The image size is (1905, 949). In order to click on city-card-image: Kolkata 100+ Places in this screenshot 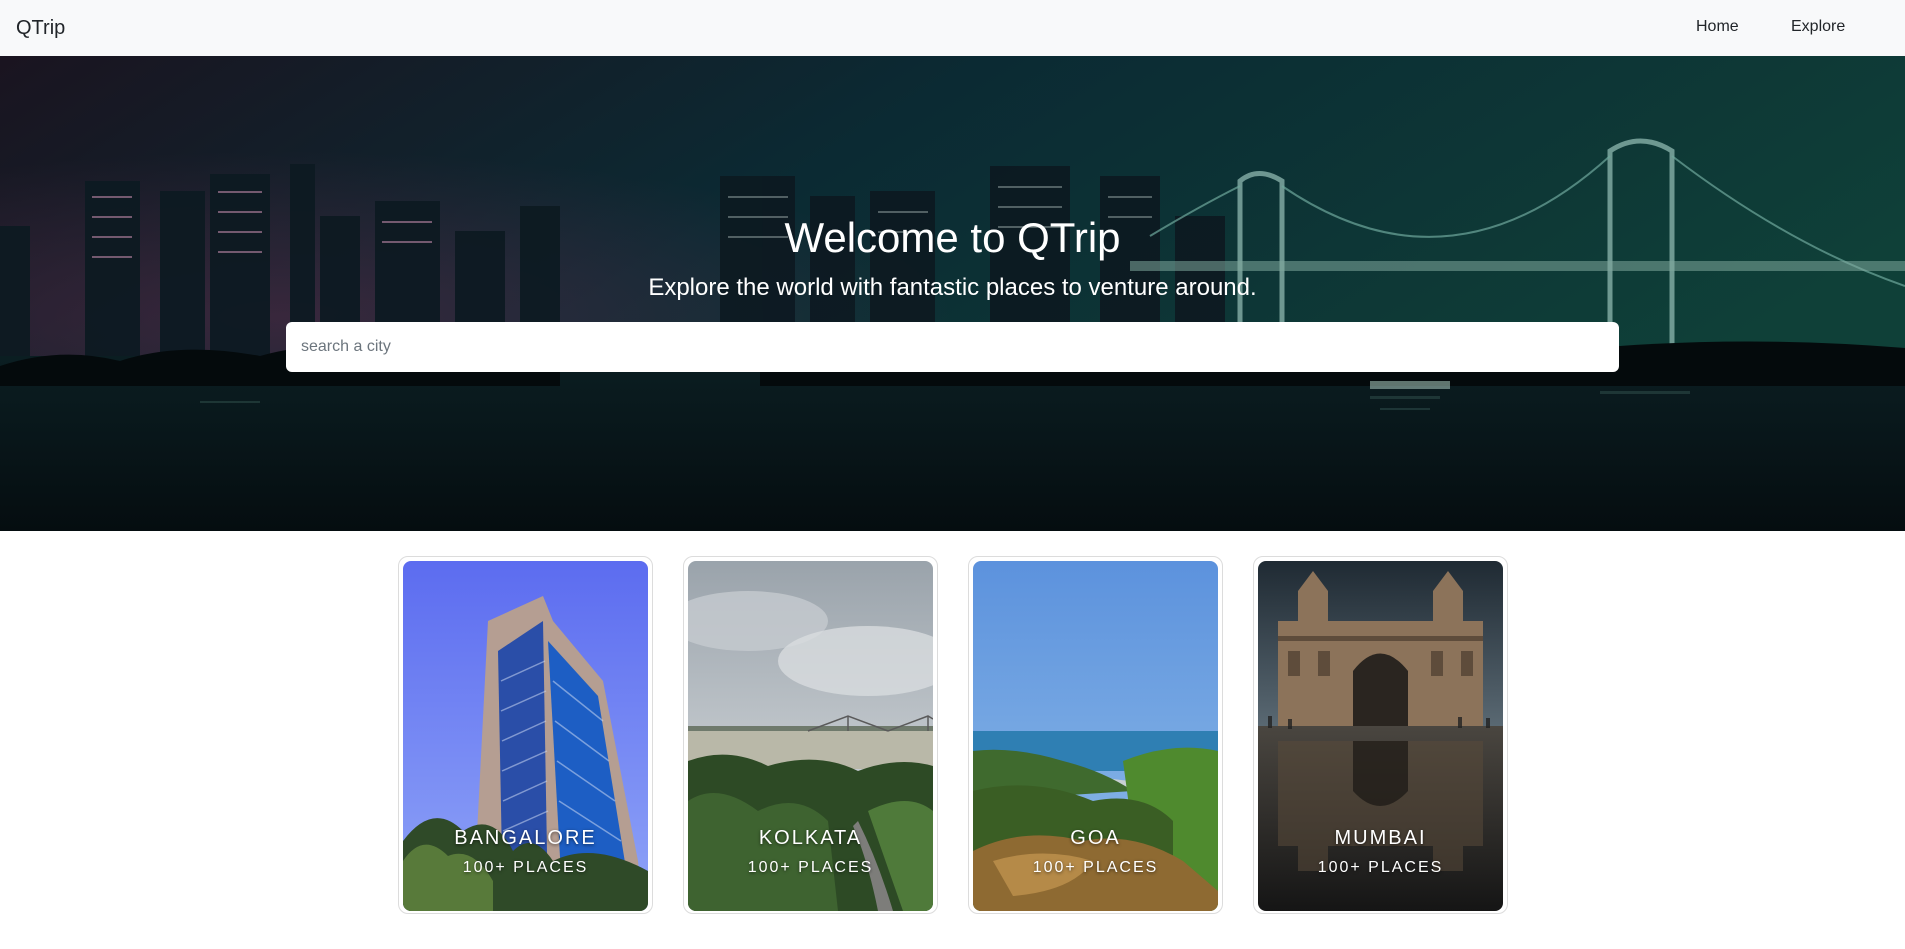, I will do `click(810, 736)`.